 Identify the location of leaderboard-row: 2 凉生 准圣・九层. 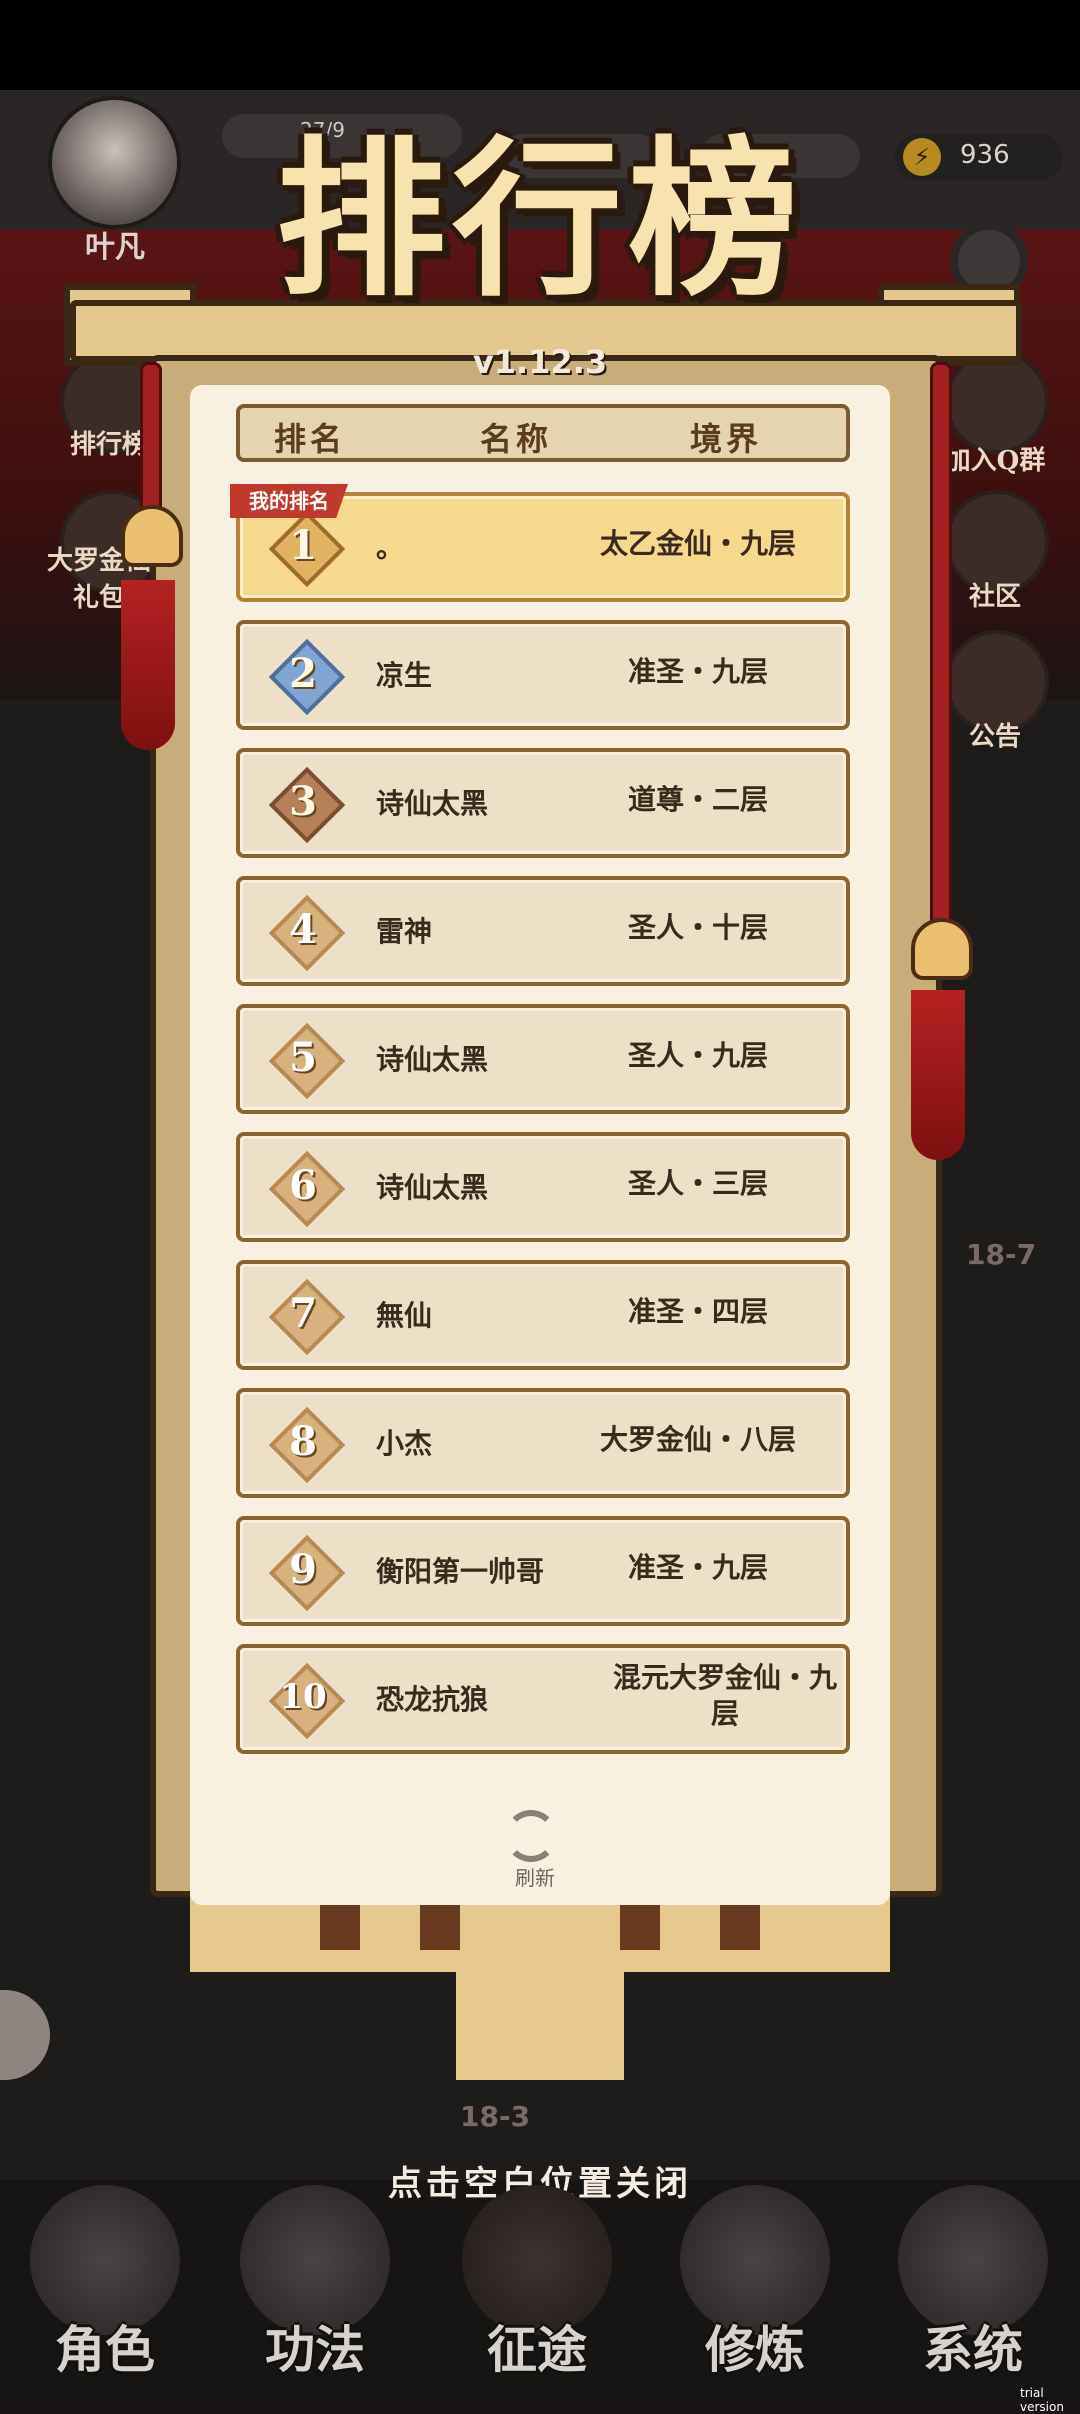
(543, 675).